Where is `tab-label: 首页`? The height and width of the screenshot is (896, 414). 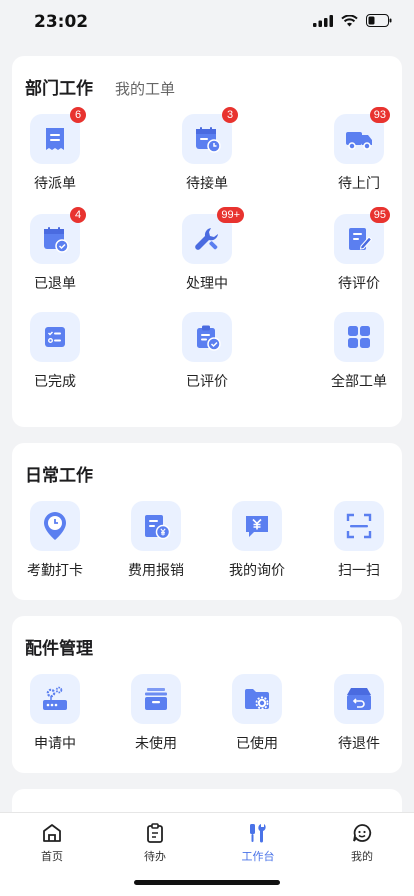 tab-label: 首页 is located at coordinates (52, 856).